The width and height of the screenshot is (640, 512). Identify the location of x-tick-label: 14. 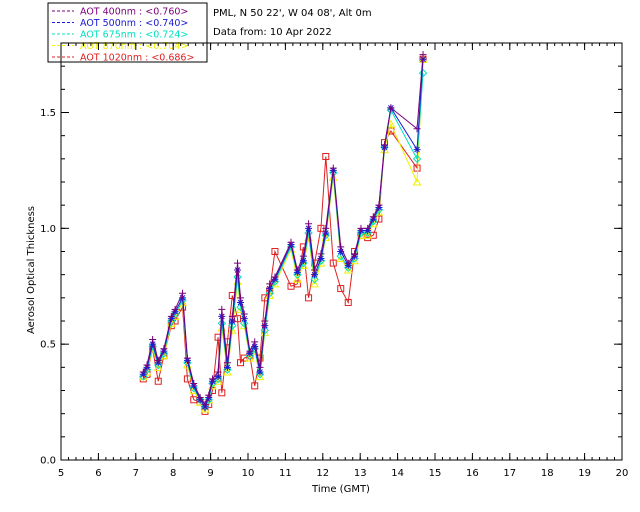
(397, 473).